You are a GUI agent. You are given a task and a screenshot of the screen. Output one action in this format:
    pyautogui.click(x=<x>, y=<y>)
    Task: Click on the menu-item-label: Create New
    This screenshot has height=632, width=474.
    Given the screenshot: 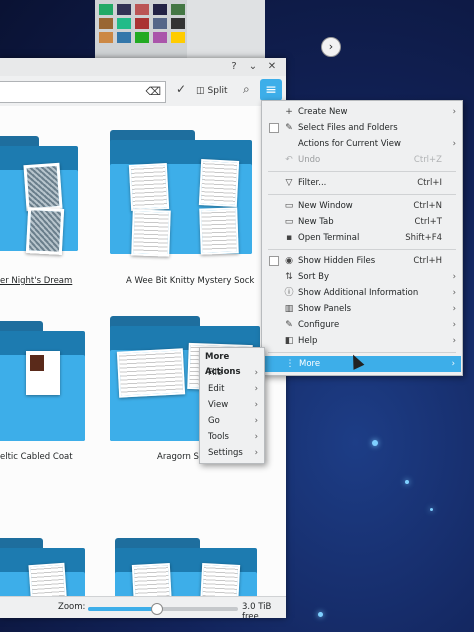 What is the action you would take?
    pyautogui.click(x=323, y=112)
    